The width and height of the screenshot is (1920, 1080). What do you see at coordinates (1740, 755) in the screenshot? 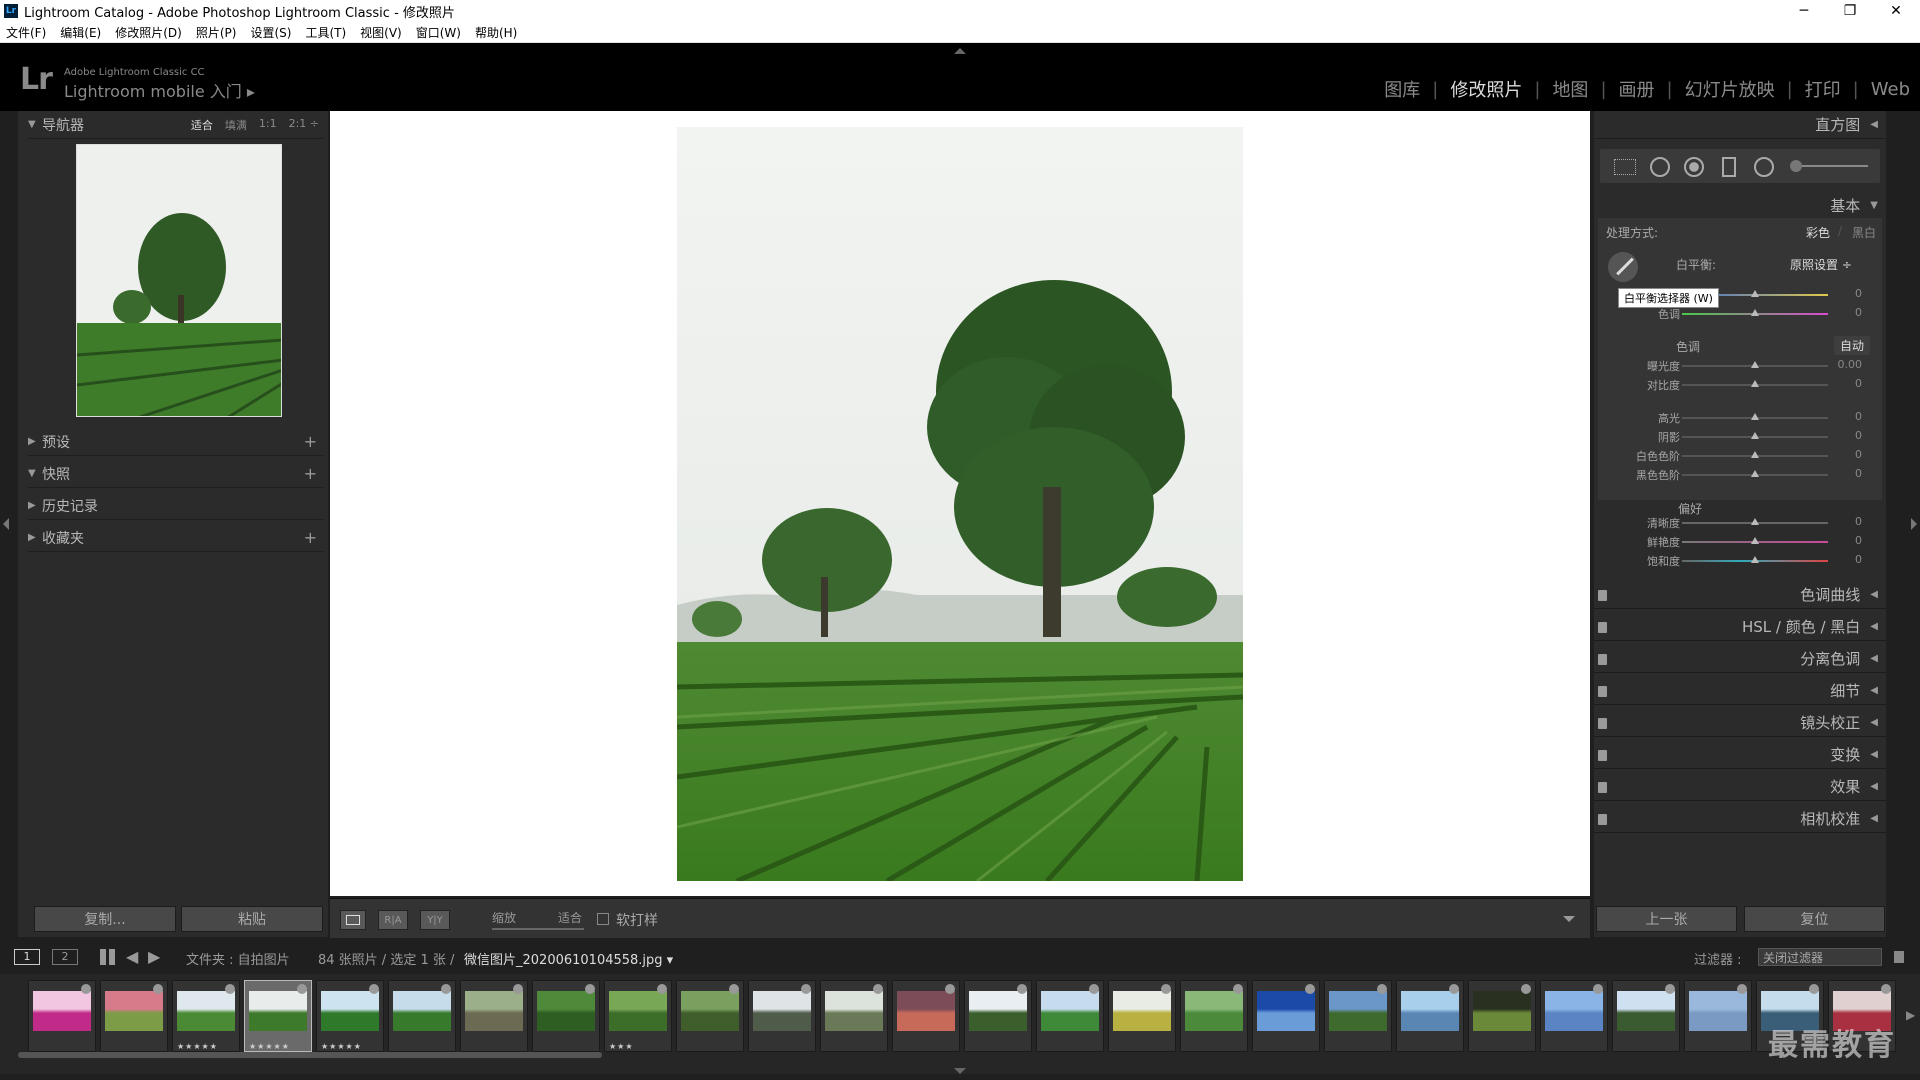
I see `right-panel-header: 变换 ◀` at bounding box center [1740, 755].